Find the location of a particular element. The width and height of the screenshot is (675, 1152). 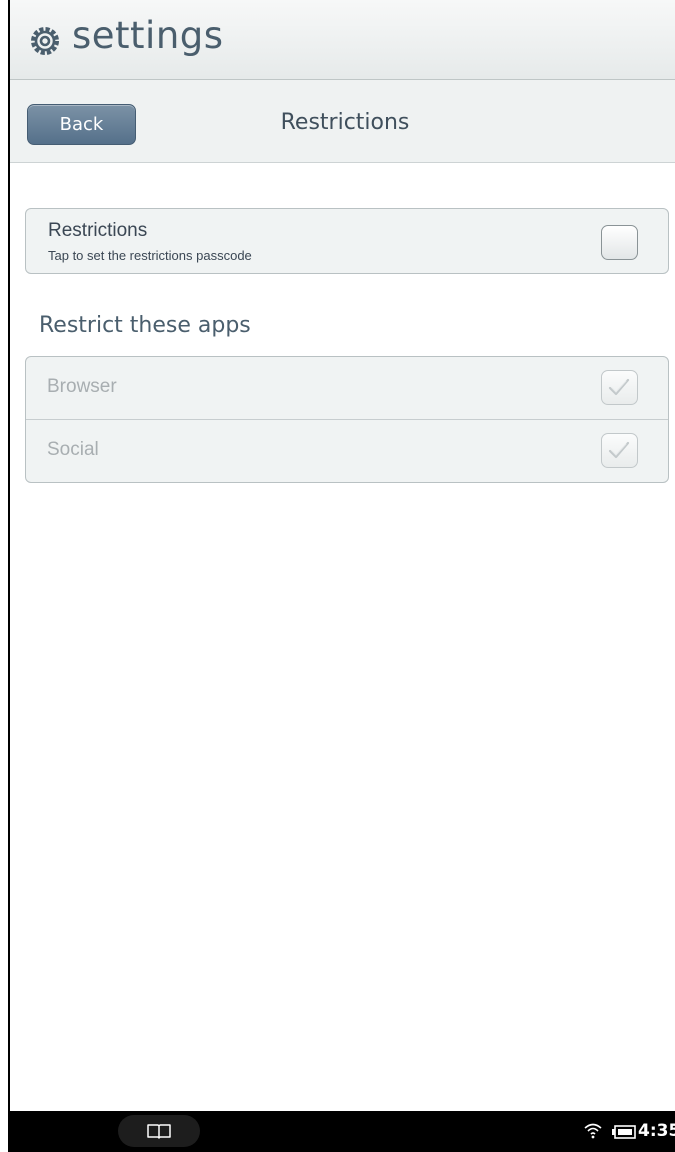

page-title: Restrictions is located at coordinates (345, 122).